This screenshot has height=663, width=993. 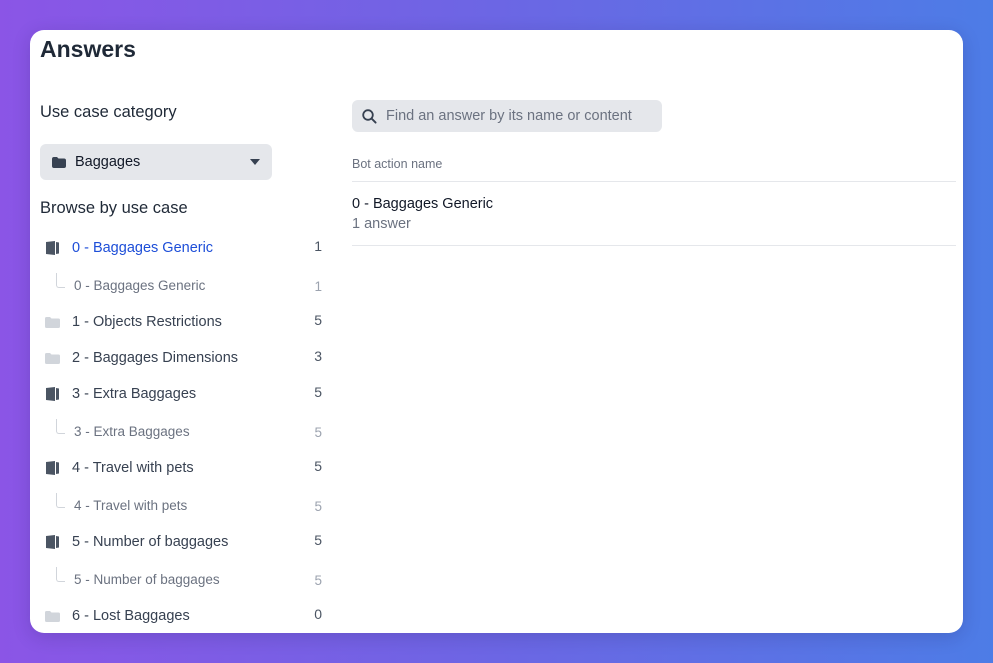 I want to click on answer-row: 0 - Baggages Generic 1 answer, so click(x=654, y=213).